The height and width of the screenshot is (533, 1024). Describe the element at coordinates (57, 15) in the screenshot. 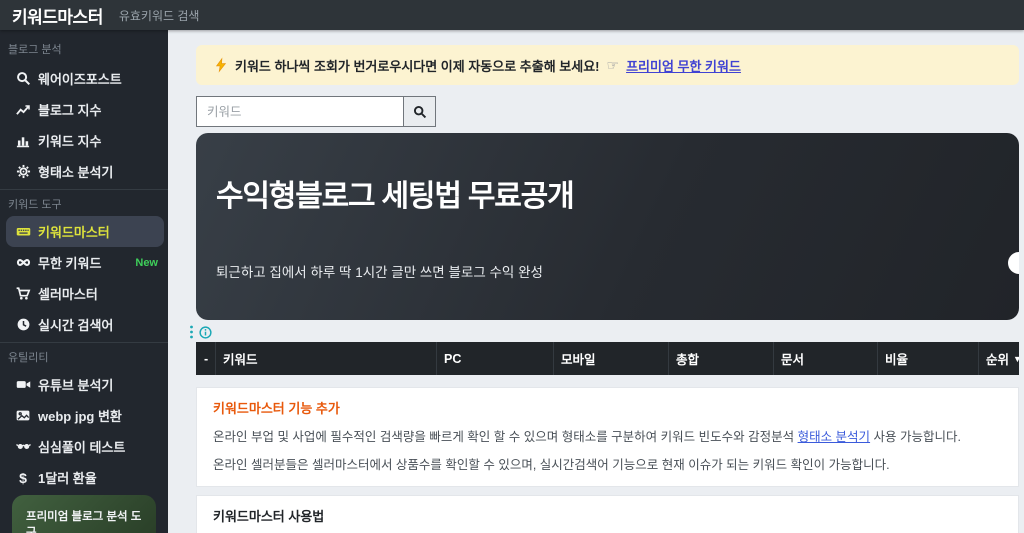

I see `app-title: 키워드마스터` at that location.